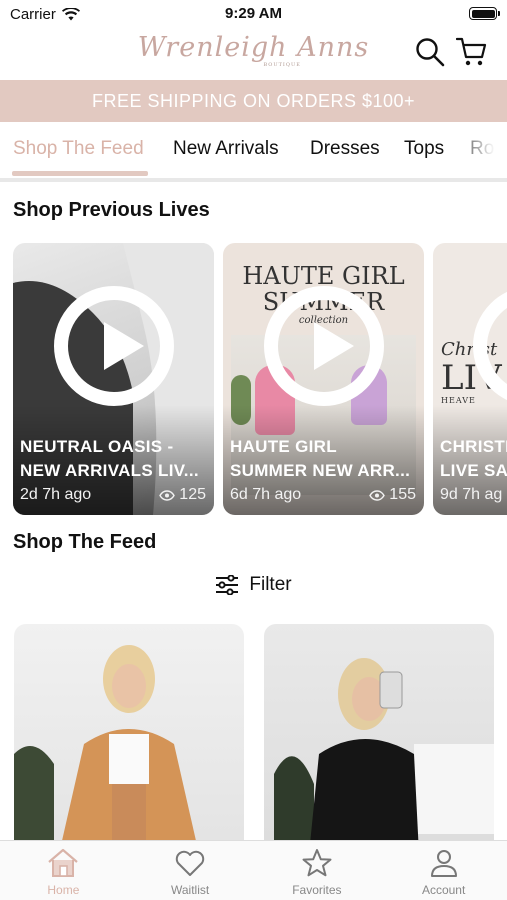  I want to click on live-view-count: 155, so click(402, 494).